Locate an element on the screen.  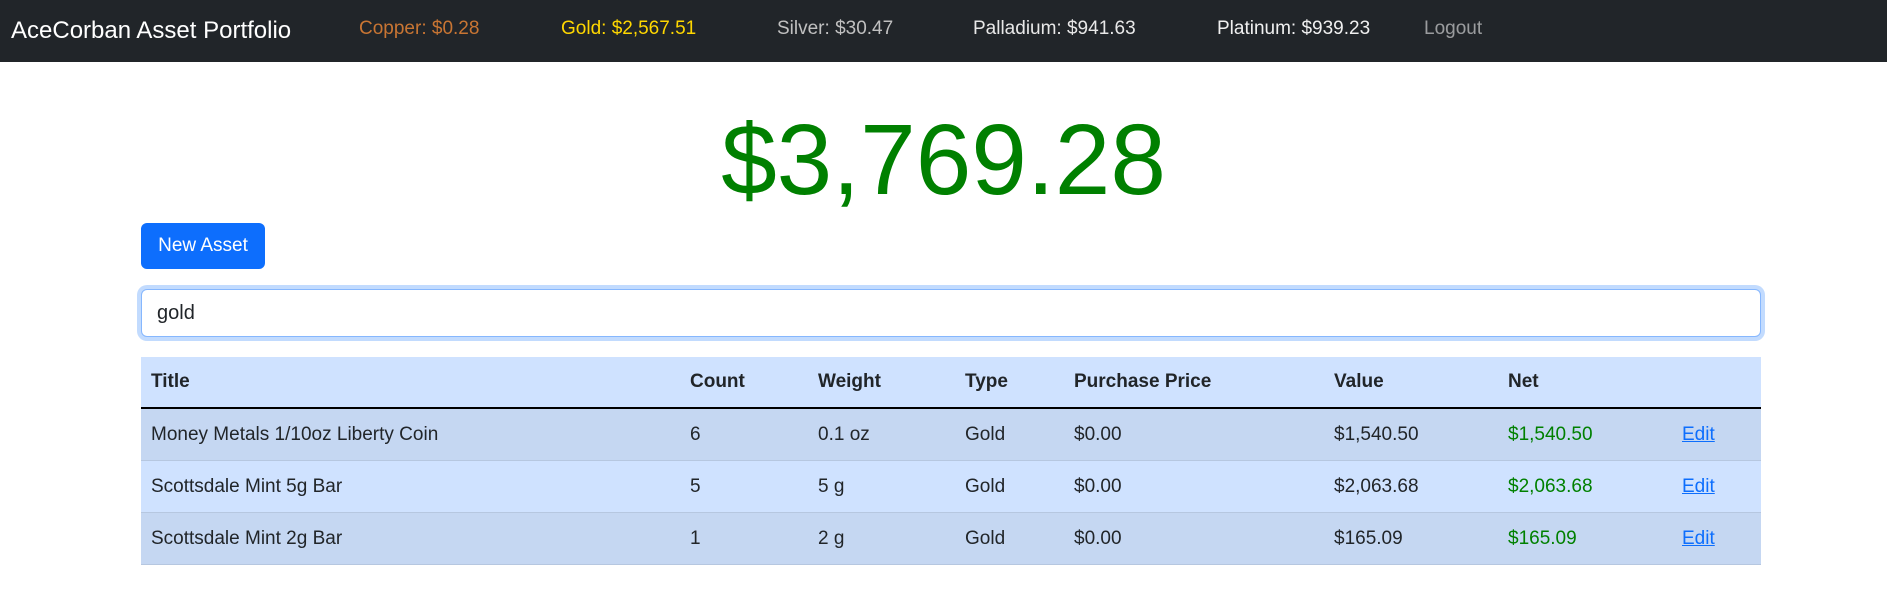
gold-price: Gold: $2,567.51 is located at coordinates (629, 28).